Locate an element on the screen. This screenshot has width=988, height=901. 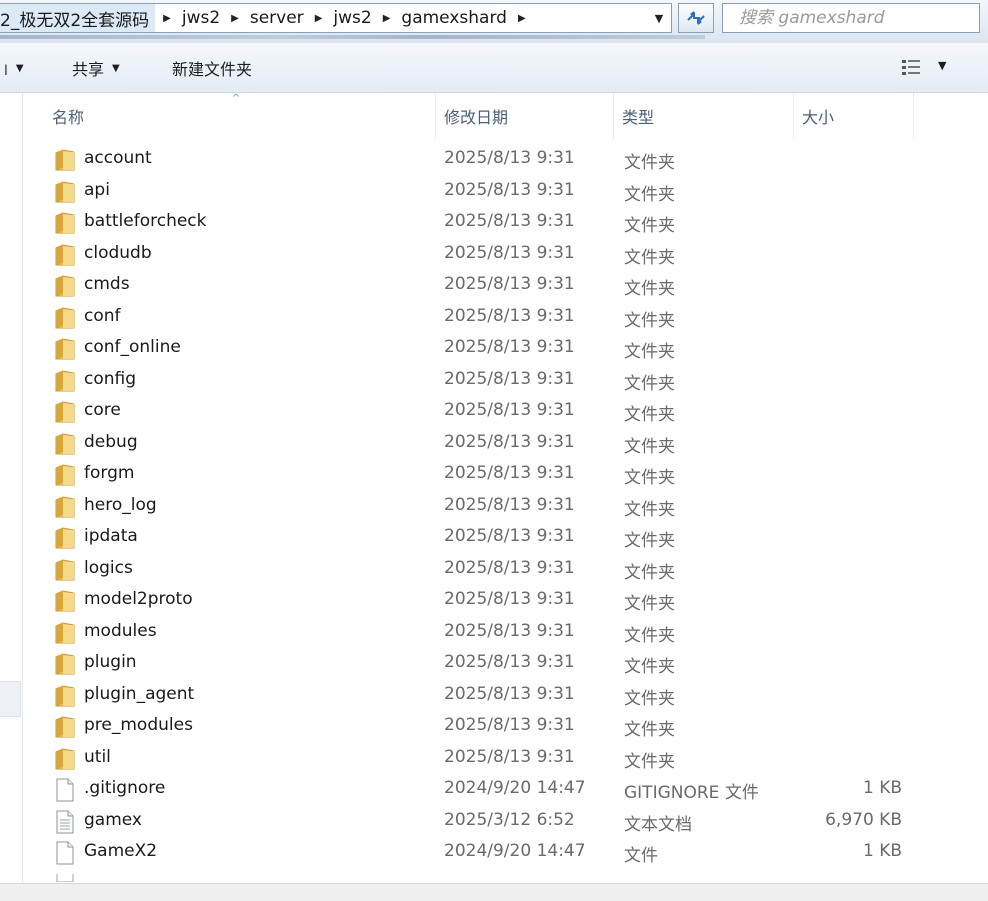
file-row: battleforcheck 2025/8/13 9:31 文件夹 is located at coordinates (492, 222).